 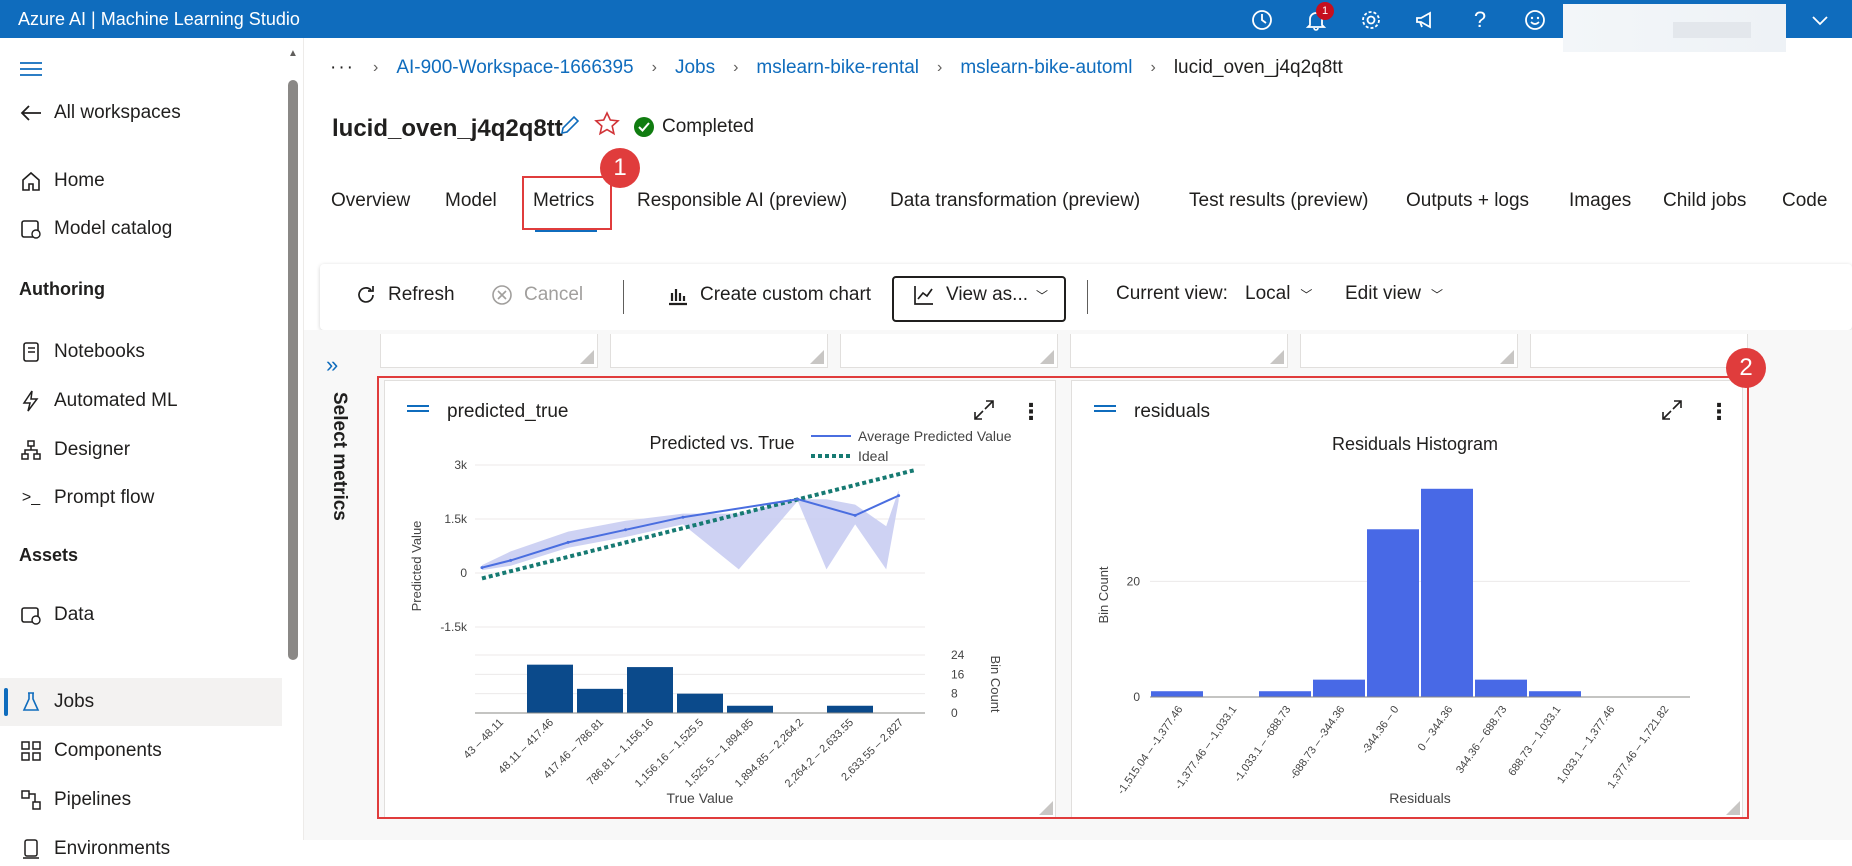 What do you see at coordinates (6, 702) in the screenshot?
I see `active-item-indicator` at bounding box center [6, 702].